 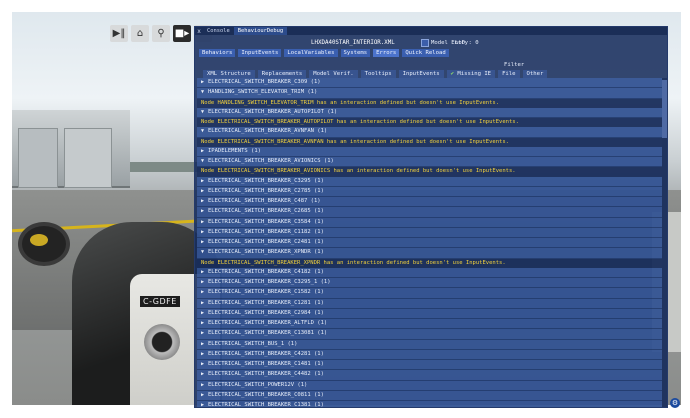 I want to click on tree-node: ▼ ELECTRICAL_SWITCH_BREAKER_AVNFAN (1), so click(x=430, y=132).